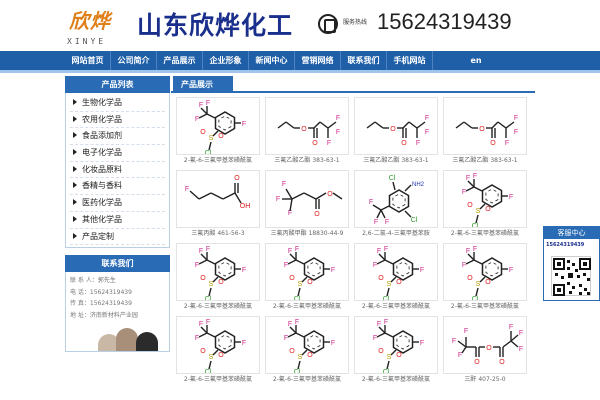  What do you see at coordinates (117, 103) in the screenshot?
I see `sidebar-category-item: 生物化学品` at bounding box center [117, 103].